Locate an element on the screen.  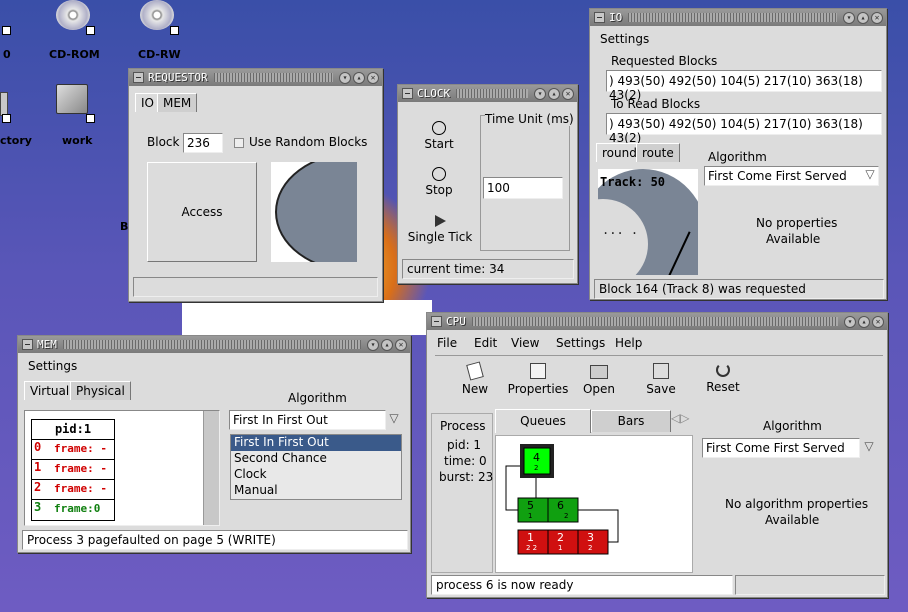
open-button: Open is located at coordinates (599, 379).